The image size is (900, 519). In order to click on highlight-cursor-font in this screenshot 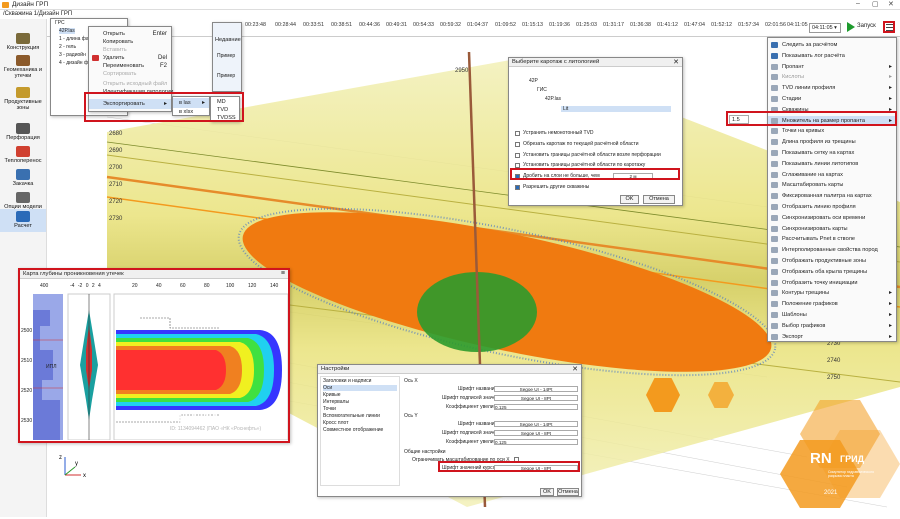, I will do `click(509, 466)`.